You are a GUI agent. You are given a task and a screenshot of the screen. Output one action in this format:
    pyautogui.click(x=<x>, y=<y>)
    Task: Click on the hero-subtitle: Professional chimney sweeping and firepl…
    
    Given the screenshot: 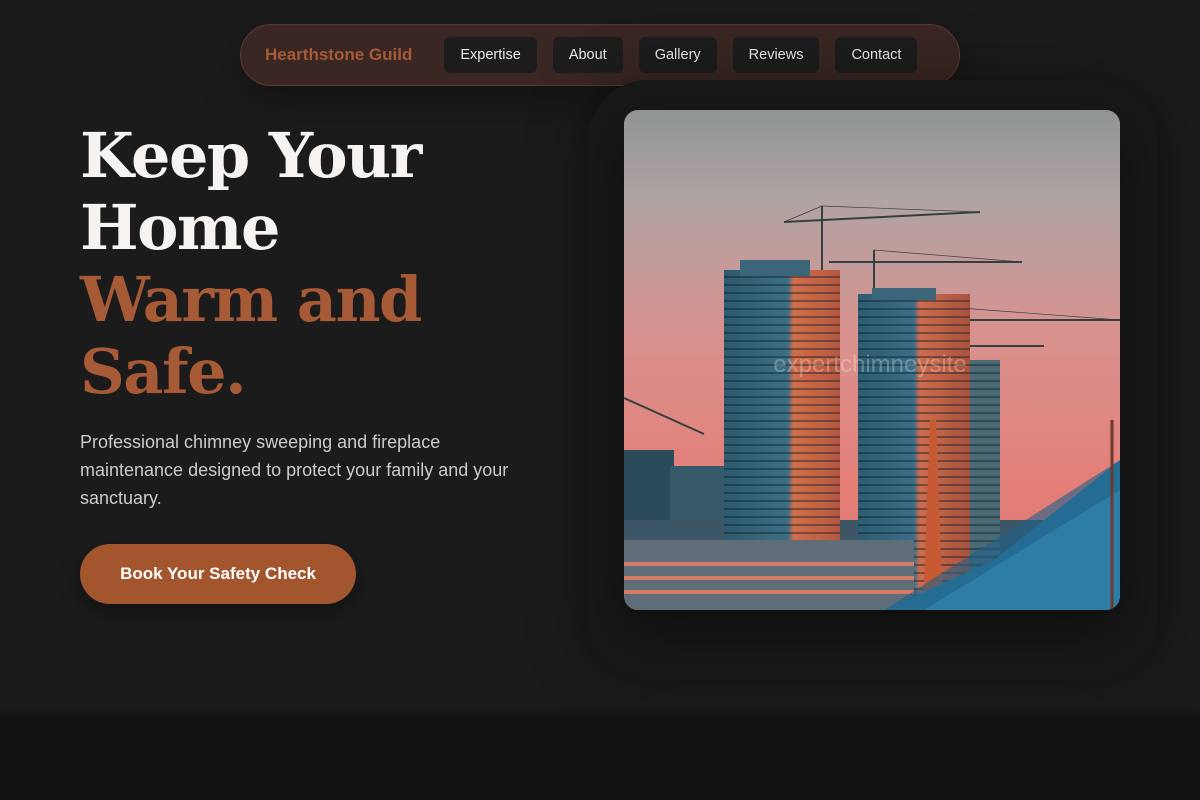 What is the action you would take?
    pyautogui.click(x=294, y=470)
    